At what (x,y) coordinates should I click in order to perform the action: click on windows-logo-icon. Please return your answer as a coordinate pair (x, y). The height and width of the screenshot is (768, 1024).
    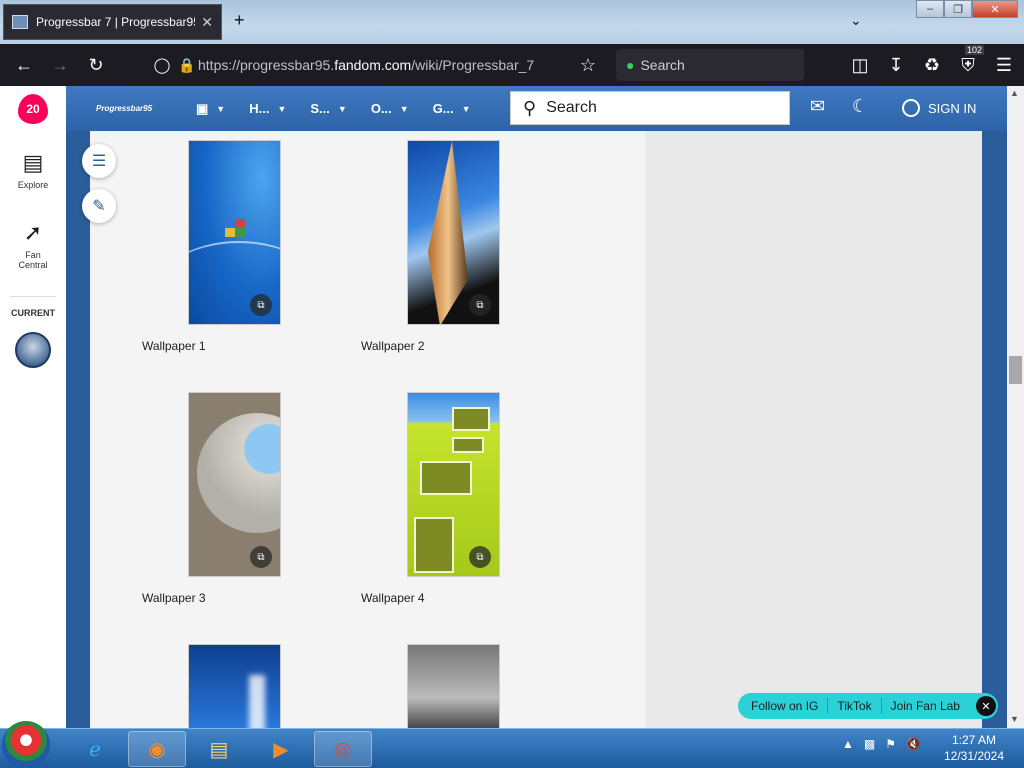
    Looking at the image, I should click on (235, 228).